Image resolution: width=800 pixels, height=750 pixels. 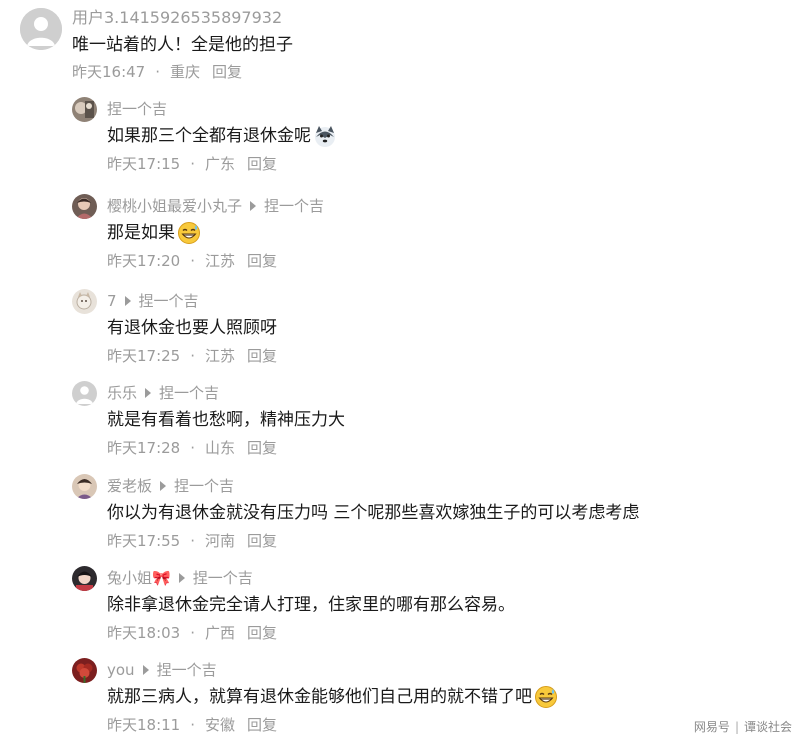 What do you see at coordinates (121, 670) in the screenshot?
I see `reply-username: you` at bounding box center [121, 670].